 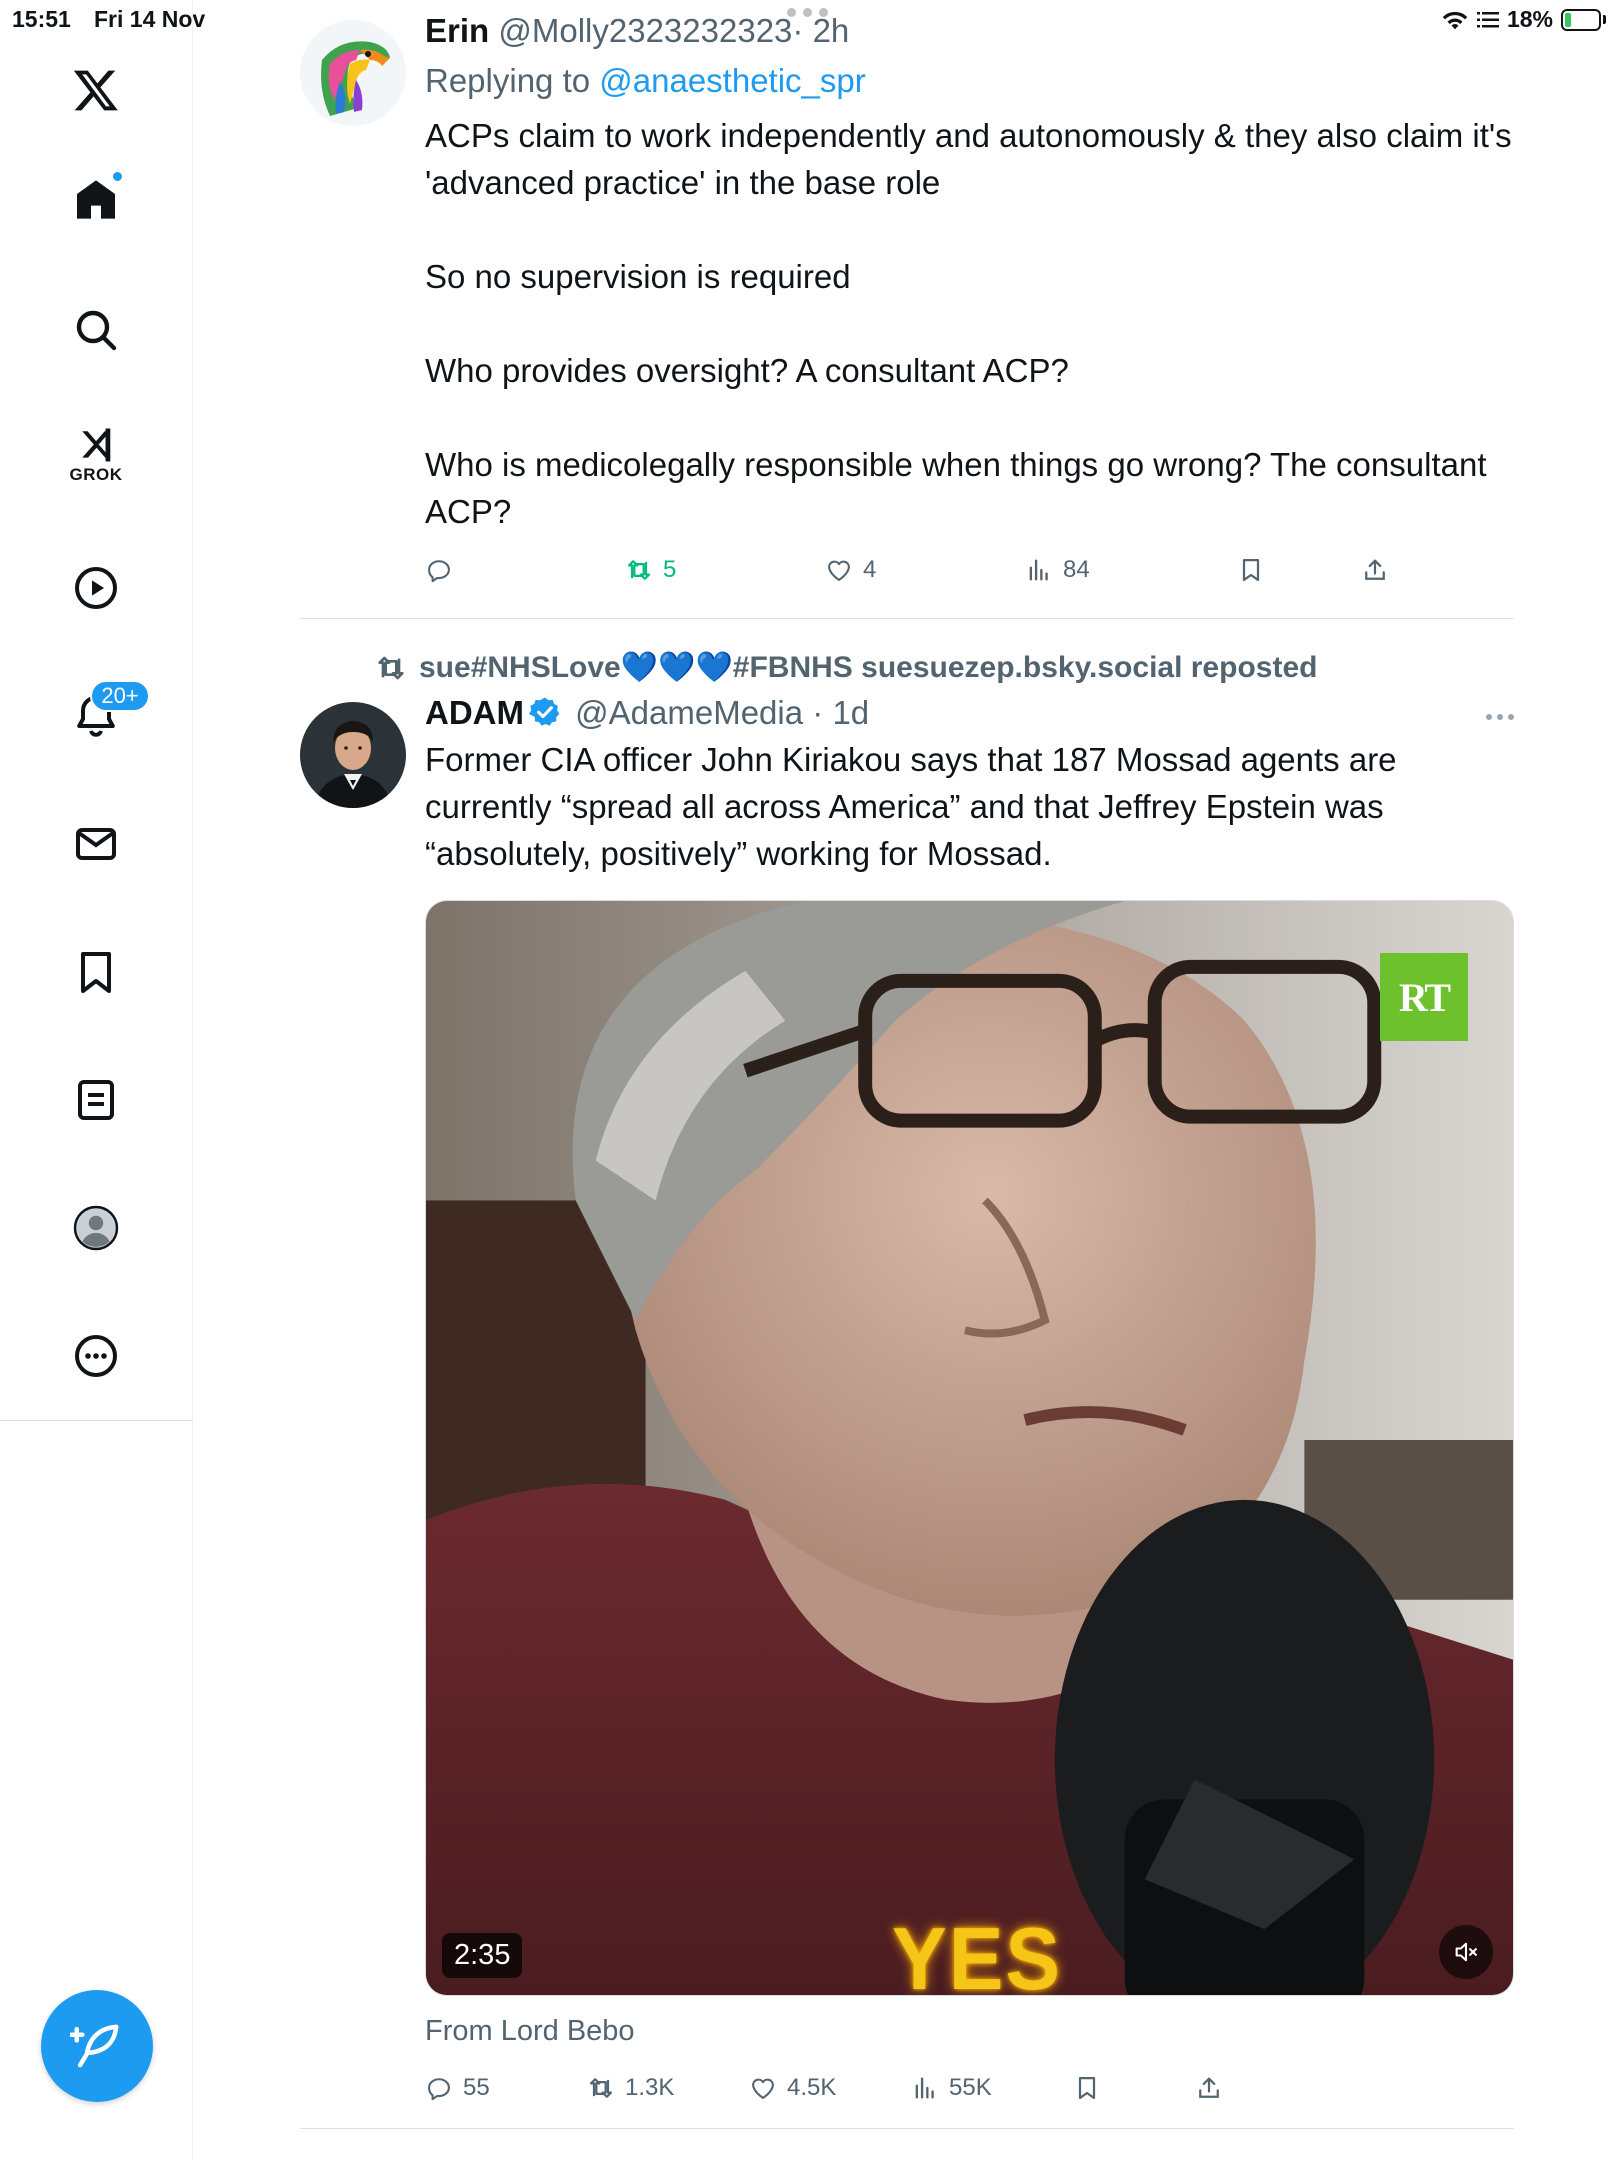 I want to click on sidebar-item-notifications: 20+, so click(x=103, y=716).